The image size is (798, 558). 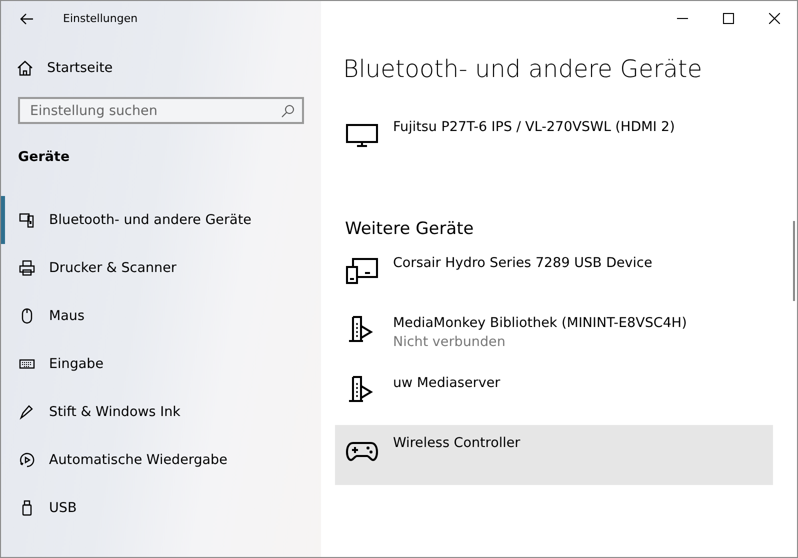 I want to click on mouse-icon, so click(x=27, y=316).